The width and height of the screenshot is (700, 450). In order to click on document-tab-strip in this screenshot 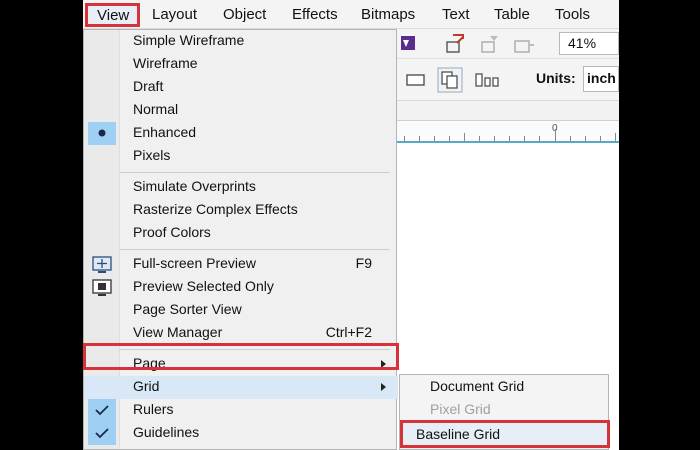, I will do `click(508, 111)`.